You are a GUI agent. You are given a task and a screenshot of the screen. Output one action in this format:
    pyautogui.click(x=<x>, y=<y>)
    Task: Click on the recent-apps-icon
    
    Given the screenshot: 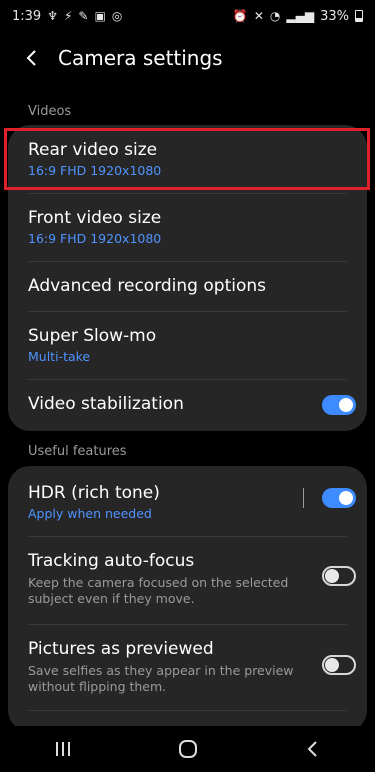 What is the action you would take?
    pyautogui.click(x=62, y=749)
    